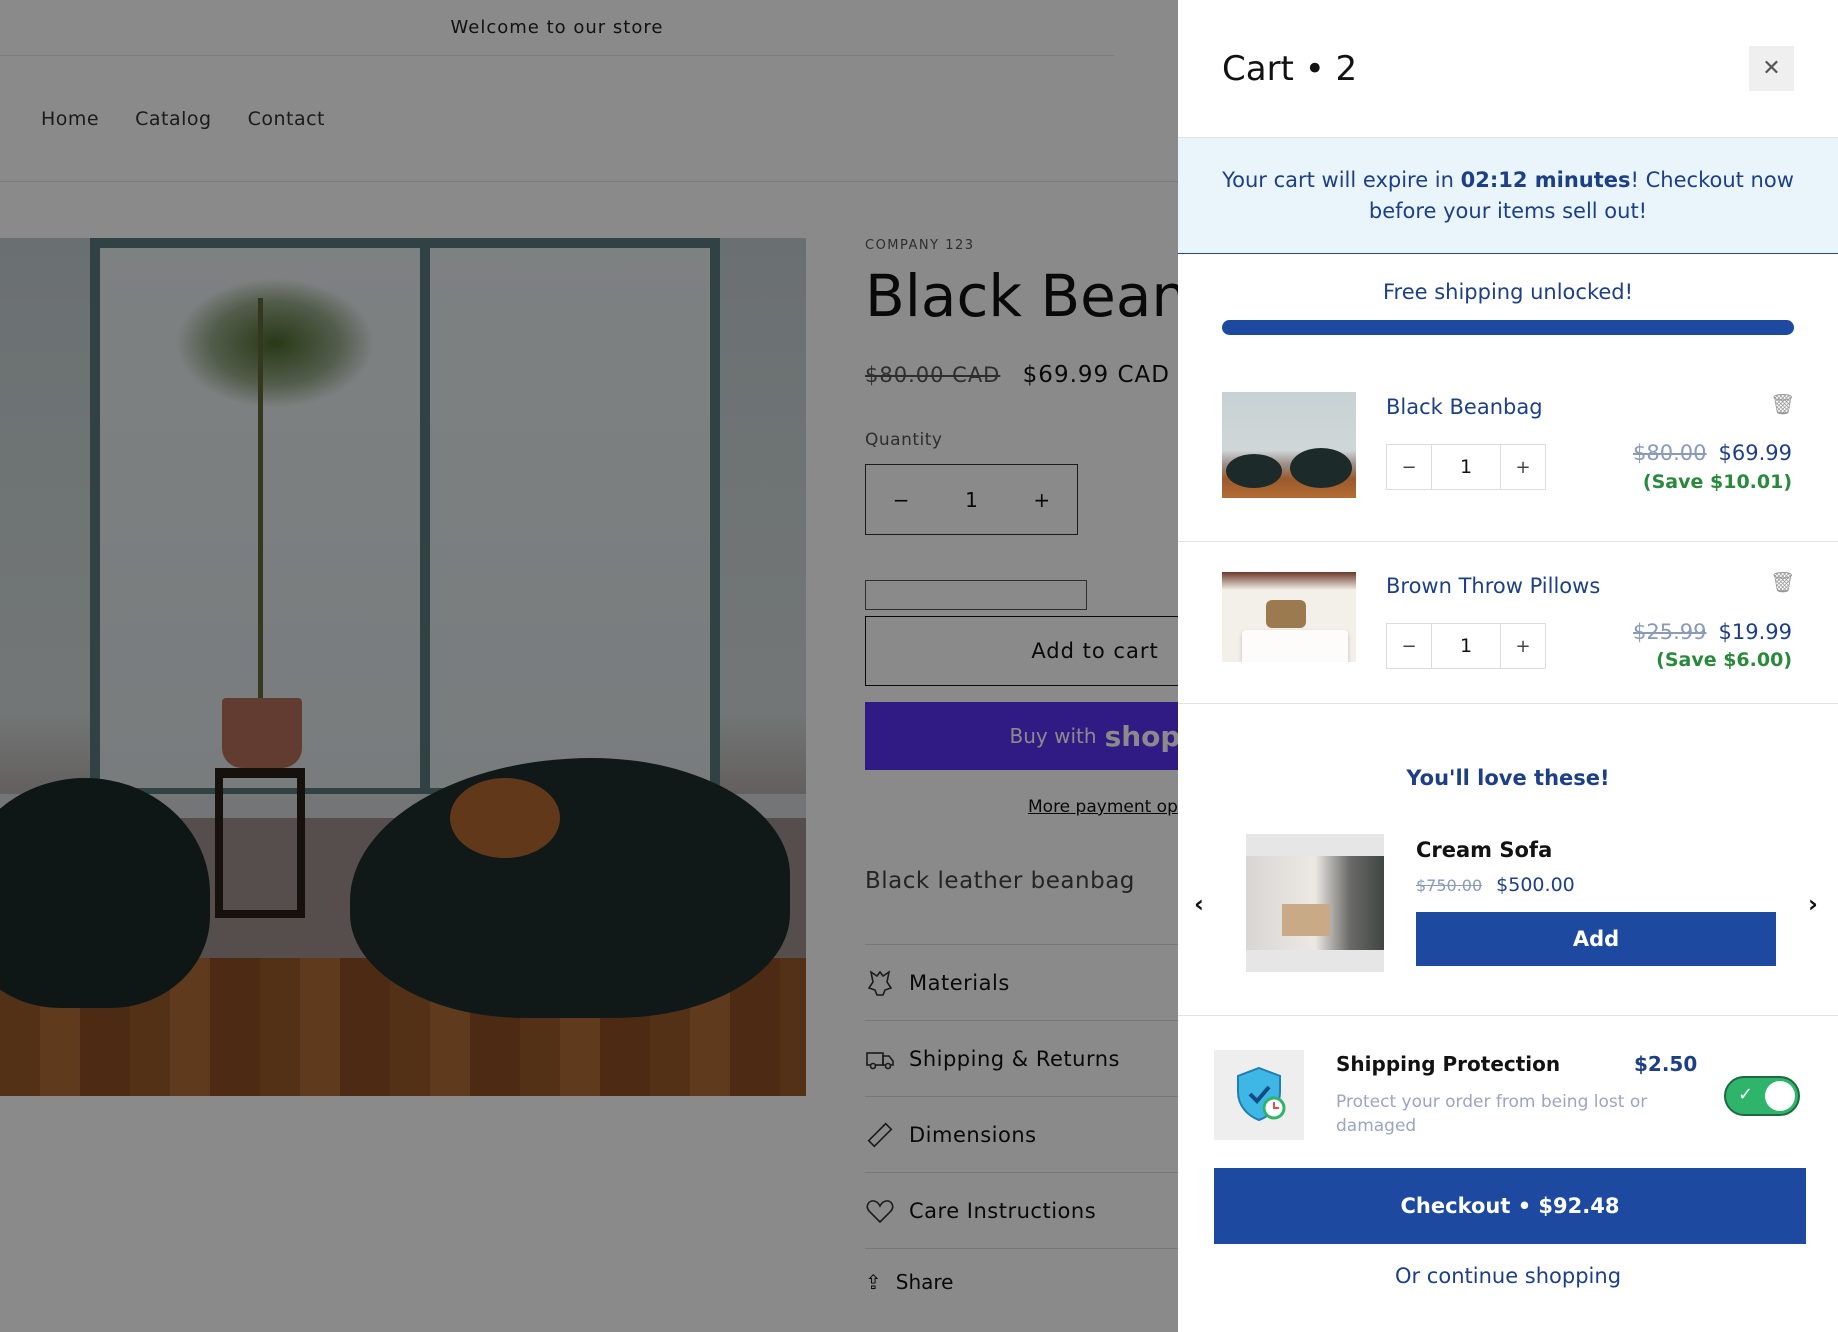 Image resolution: width=1838 pixels, height=1332 pixels. I want to click on shield-clock-icon, so click(1259, 1095).